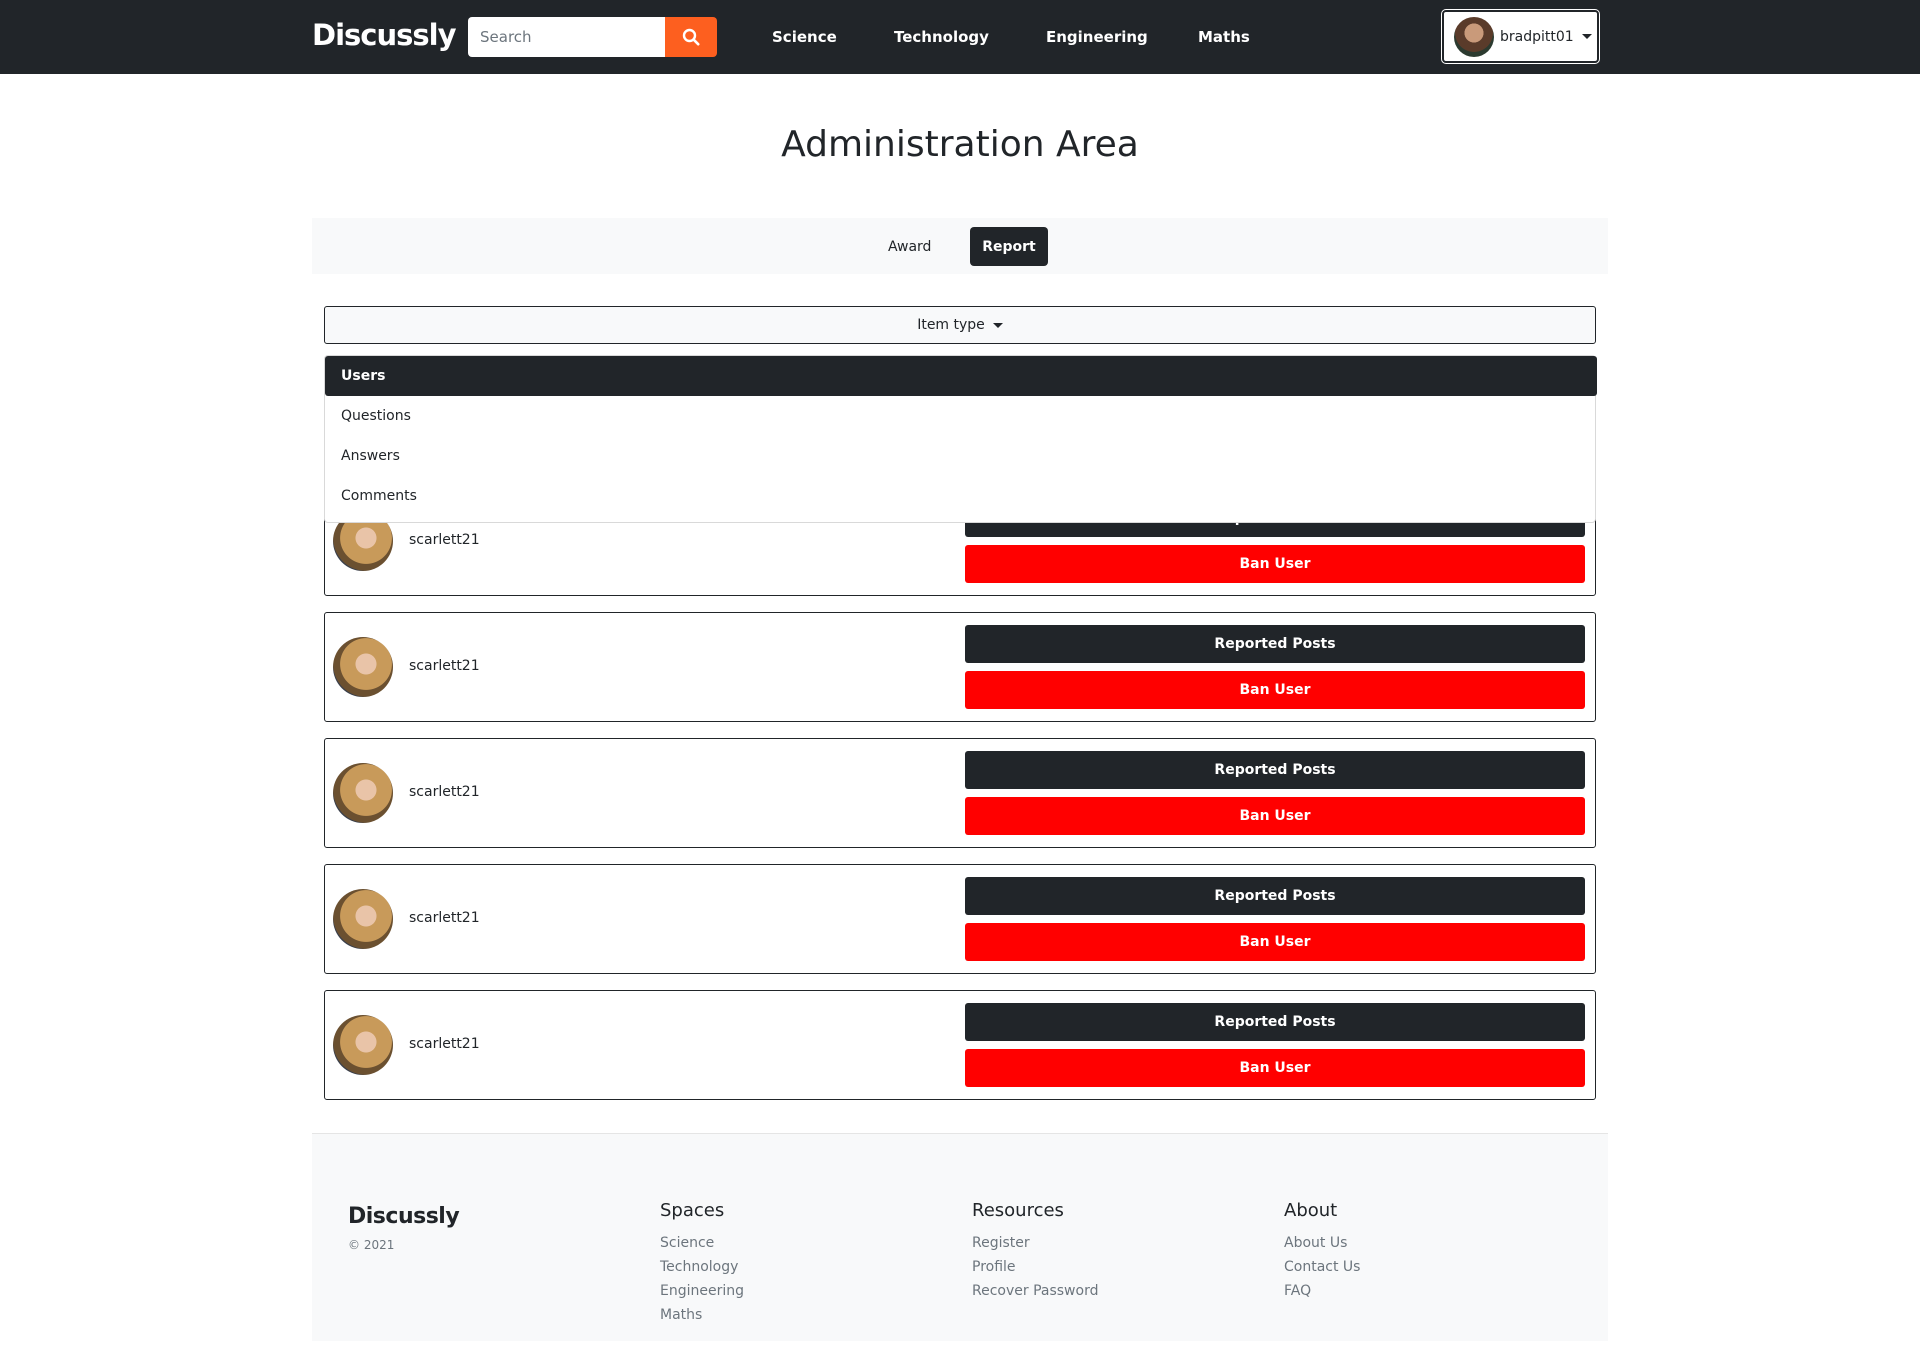 The height and width of the screenshot is (1365, 1920). What do you see at coordinates (384, 35) in the screenshot?
I see `brand-logo: Discussly` at bounding box center [384, 35].